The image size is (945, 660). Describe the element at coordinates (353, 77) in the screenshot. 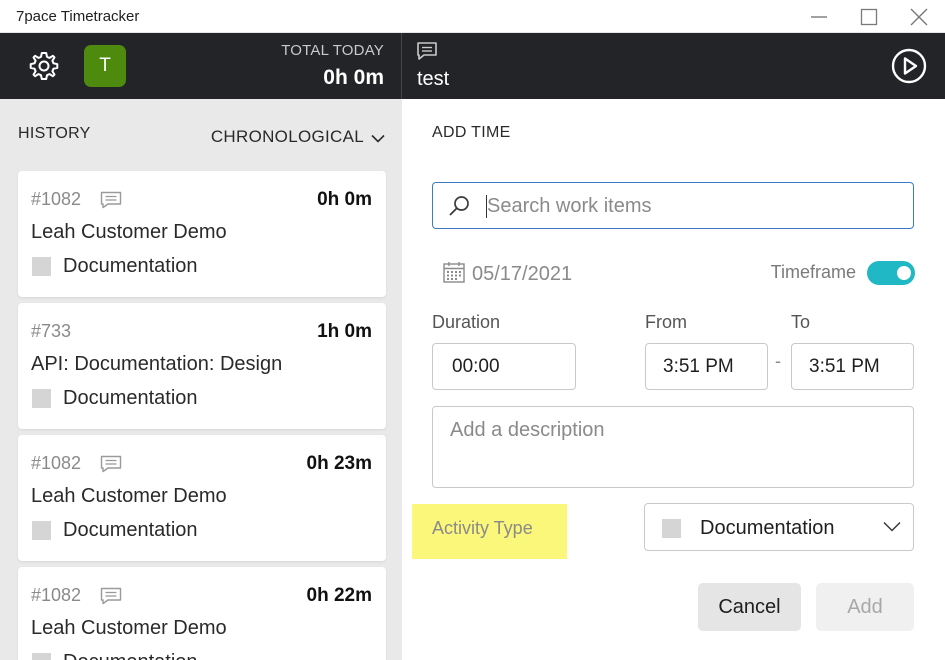

I see `total-today-value: 0h 0m` at that location.